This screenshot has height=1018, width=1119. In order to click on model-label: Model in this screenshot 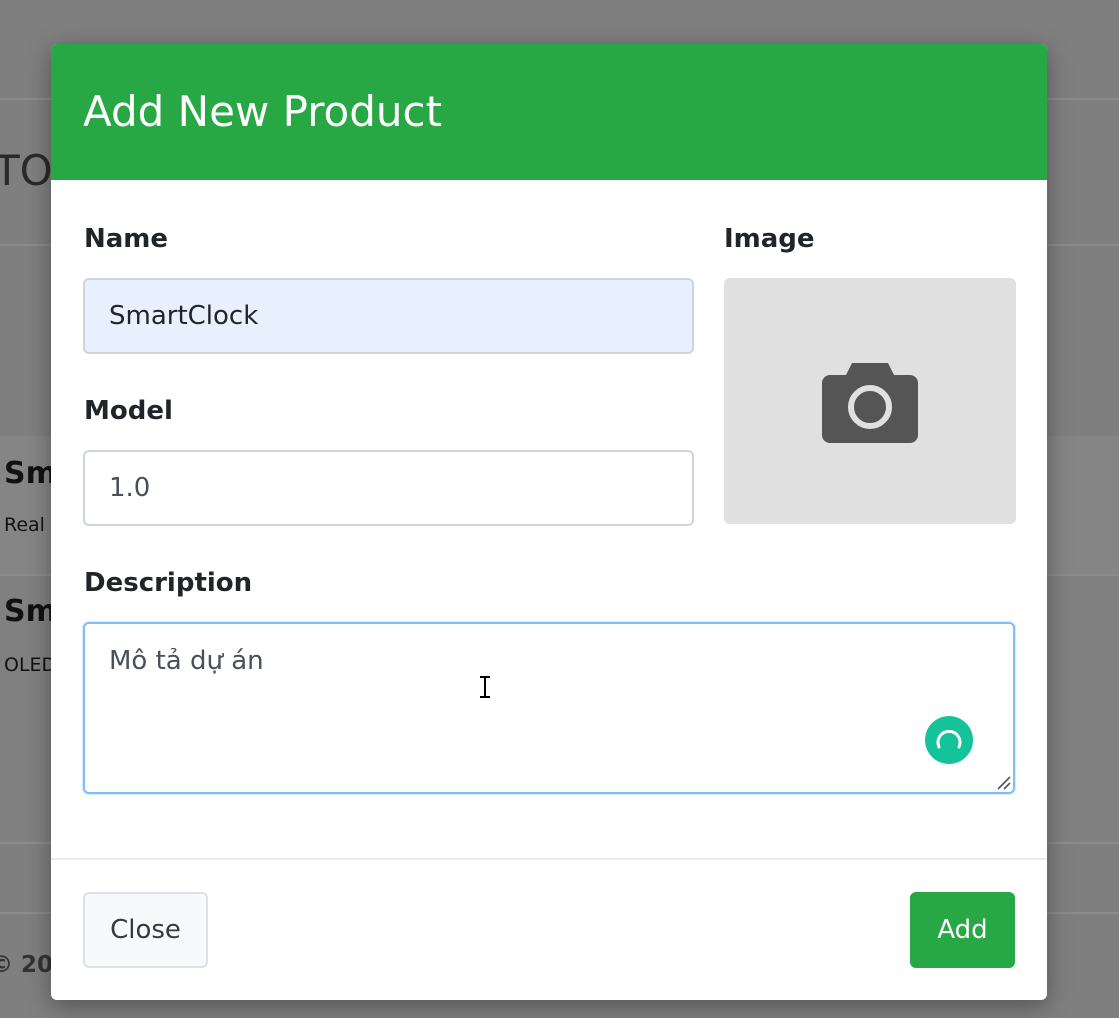, I will do `click(128, 411)`.